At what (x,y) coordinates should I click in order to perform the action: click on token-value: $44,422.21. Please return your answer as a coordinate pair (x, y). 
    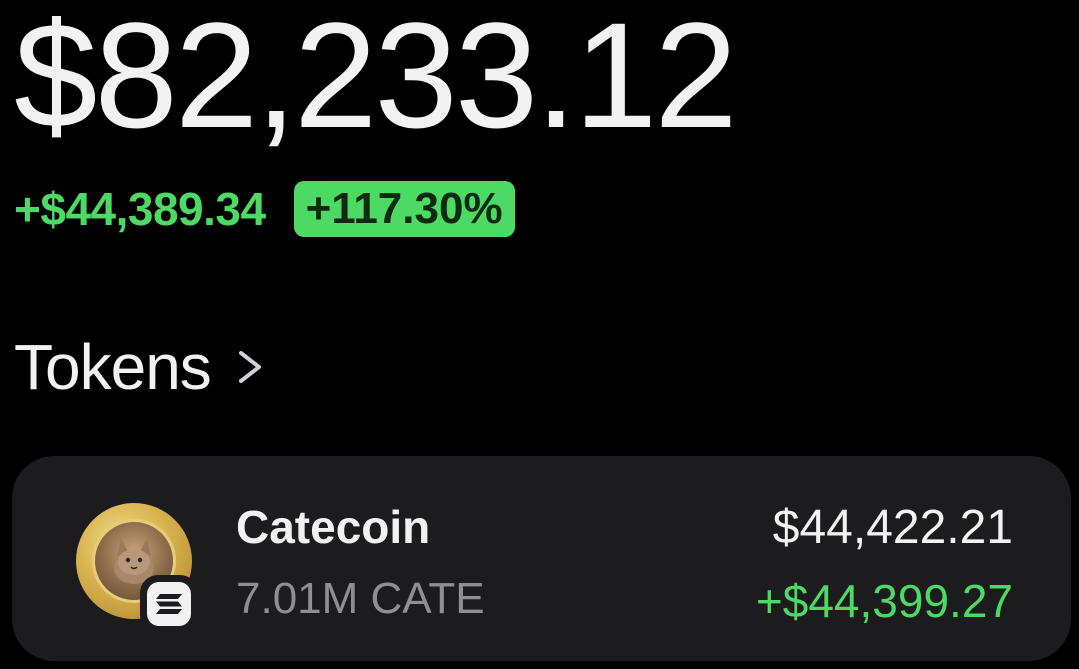
    Looking at the image, I should click on (892, 527).